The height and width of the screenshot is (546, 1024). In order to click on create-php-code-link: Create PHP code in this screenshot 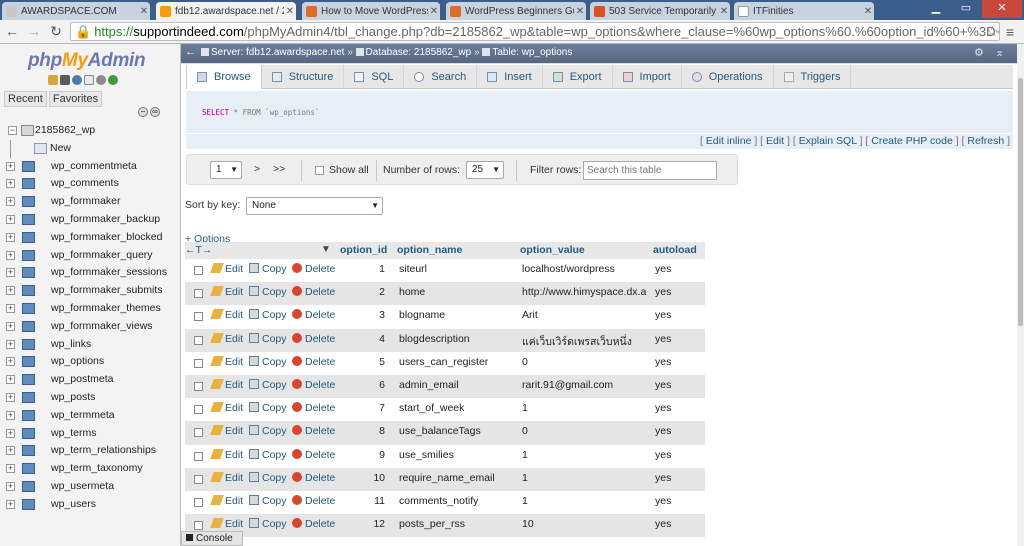, I will do `click(912, 141)`.